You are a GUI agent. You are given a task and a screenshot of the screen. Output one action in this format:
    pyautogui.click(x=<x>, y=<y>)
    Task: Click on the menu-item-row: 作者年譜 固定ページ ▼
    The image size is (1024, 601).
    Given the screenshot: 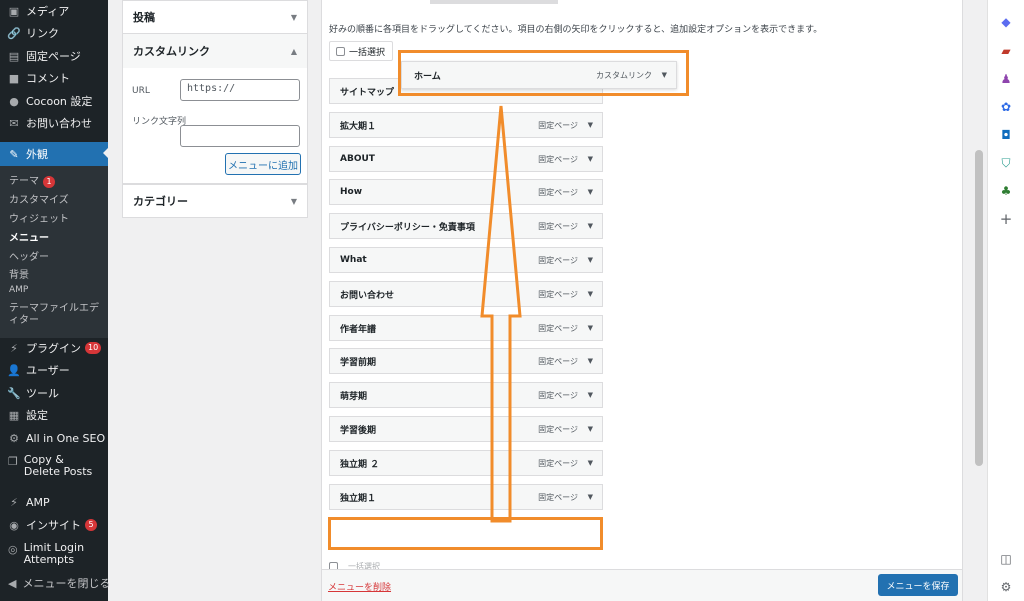 What is the action you would take?
    pyautogui.click(x=466, y=328)
    